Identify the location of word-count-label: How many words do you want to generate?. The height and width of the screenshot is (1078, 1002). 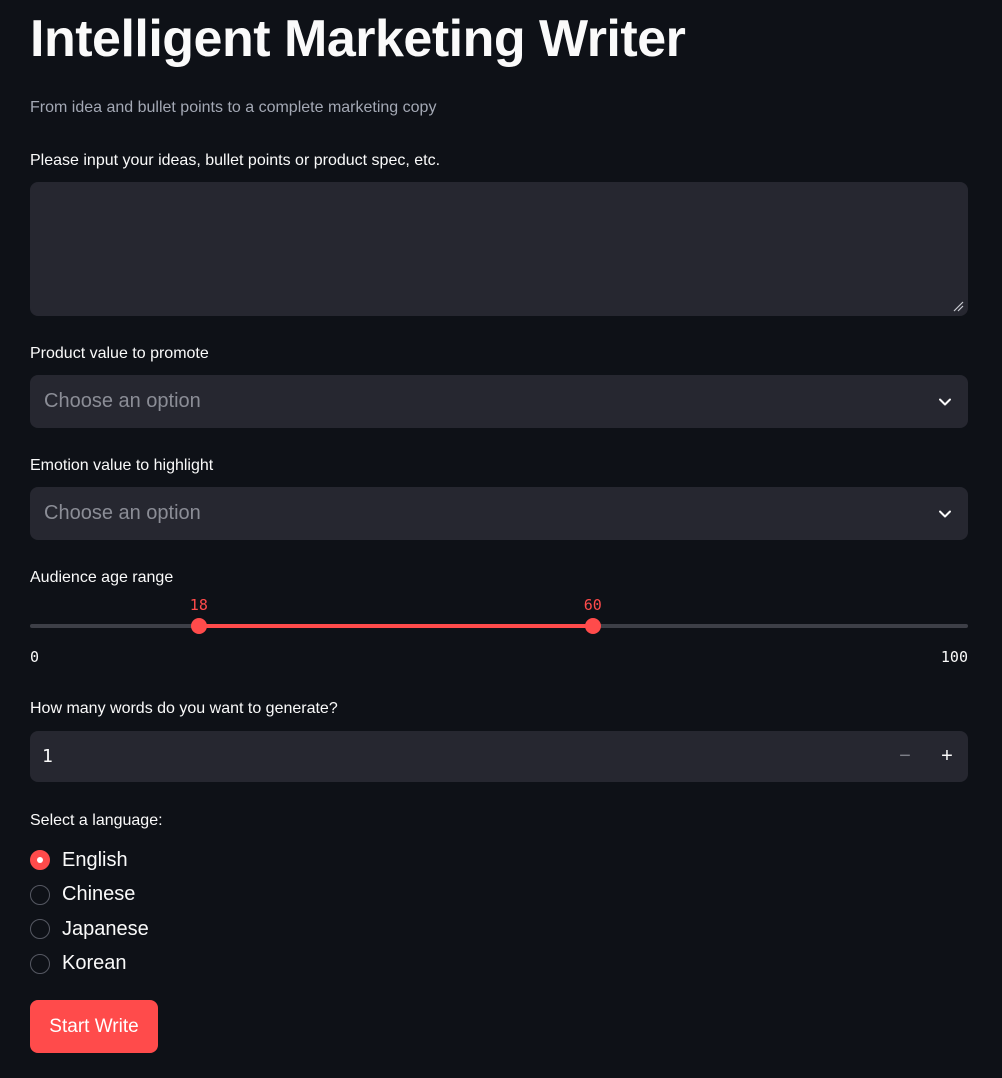
(184, 708).